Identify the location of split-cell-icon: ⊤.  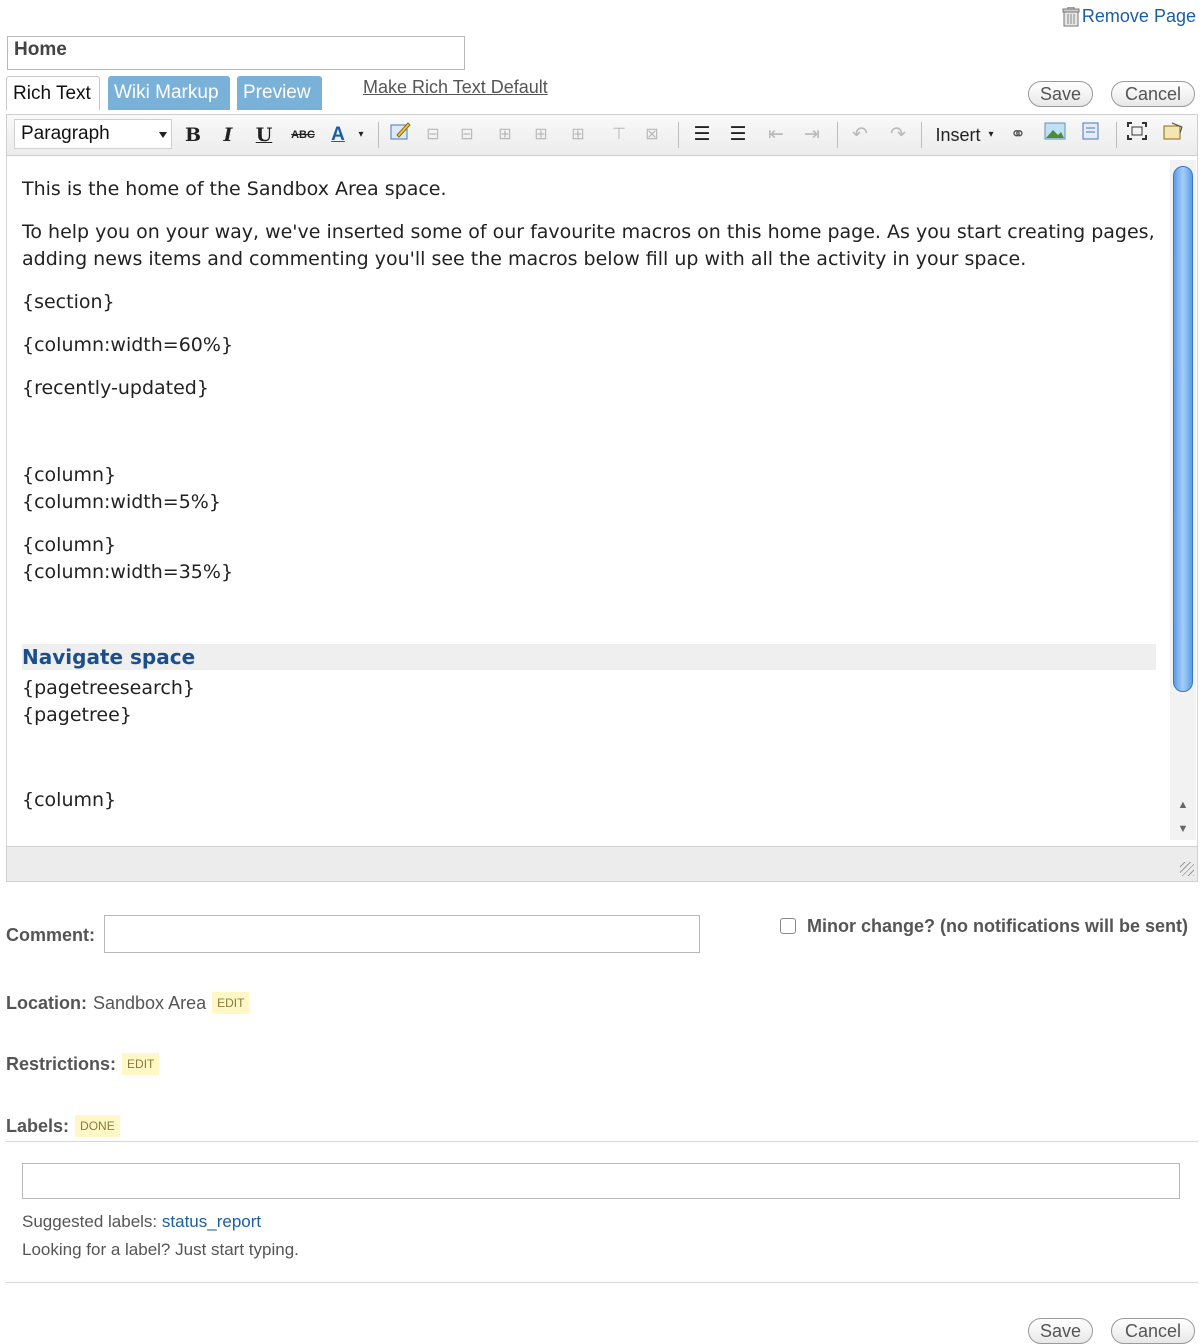
(619, 135).